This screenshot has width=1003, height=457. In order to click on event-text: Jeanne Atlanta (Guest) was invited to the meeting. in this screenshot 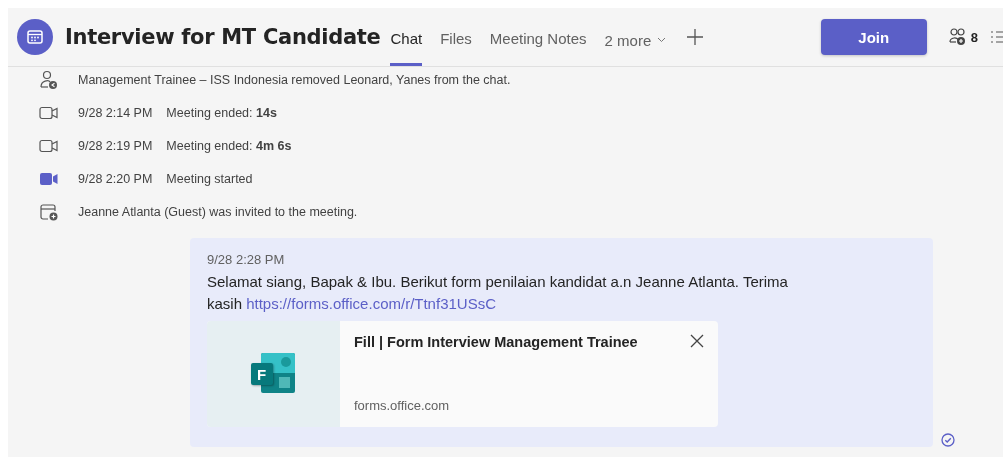, I will do `click(218, 212)`.